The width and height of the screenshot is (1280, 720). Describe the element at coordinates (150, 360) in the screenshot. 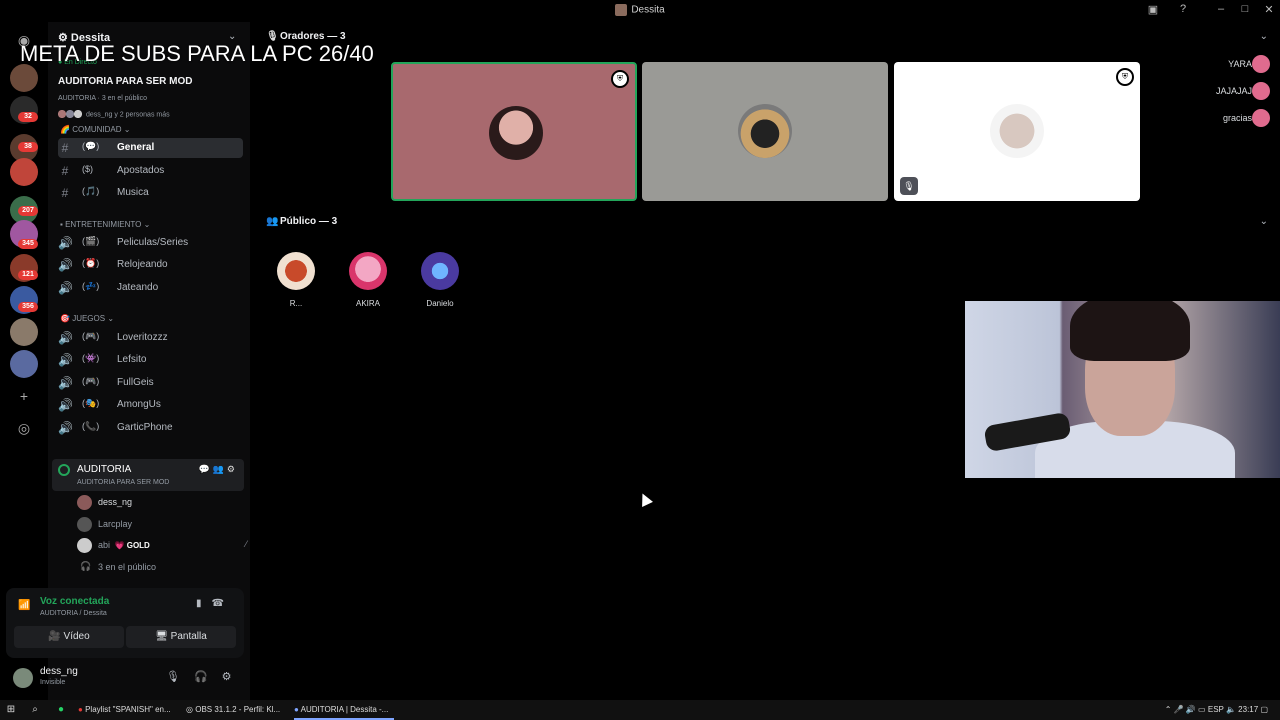

I see `channel-lefsito: 🔊 (👾) Lefsito` at that location.